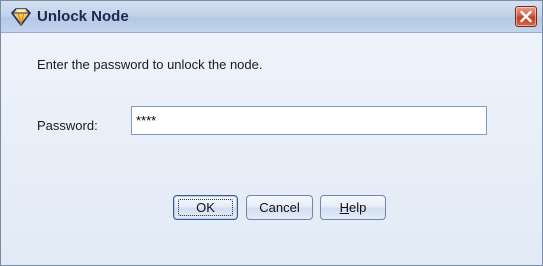  Describe the element at coordinates (150, 64) in the screenshot. I see `prompt-text: Enter the password to unlock the node.` at that location.